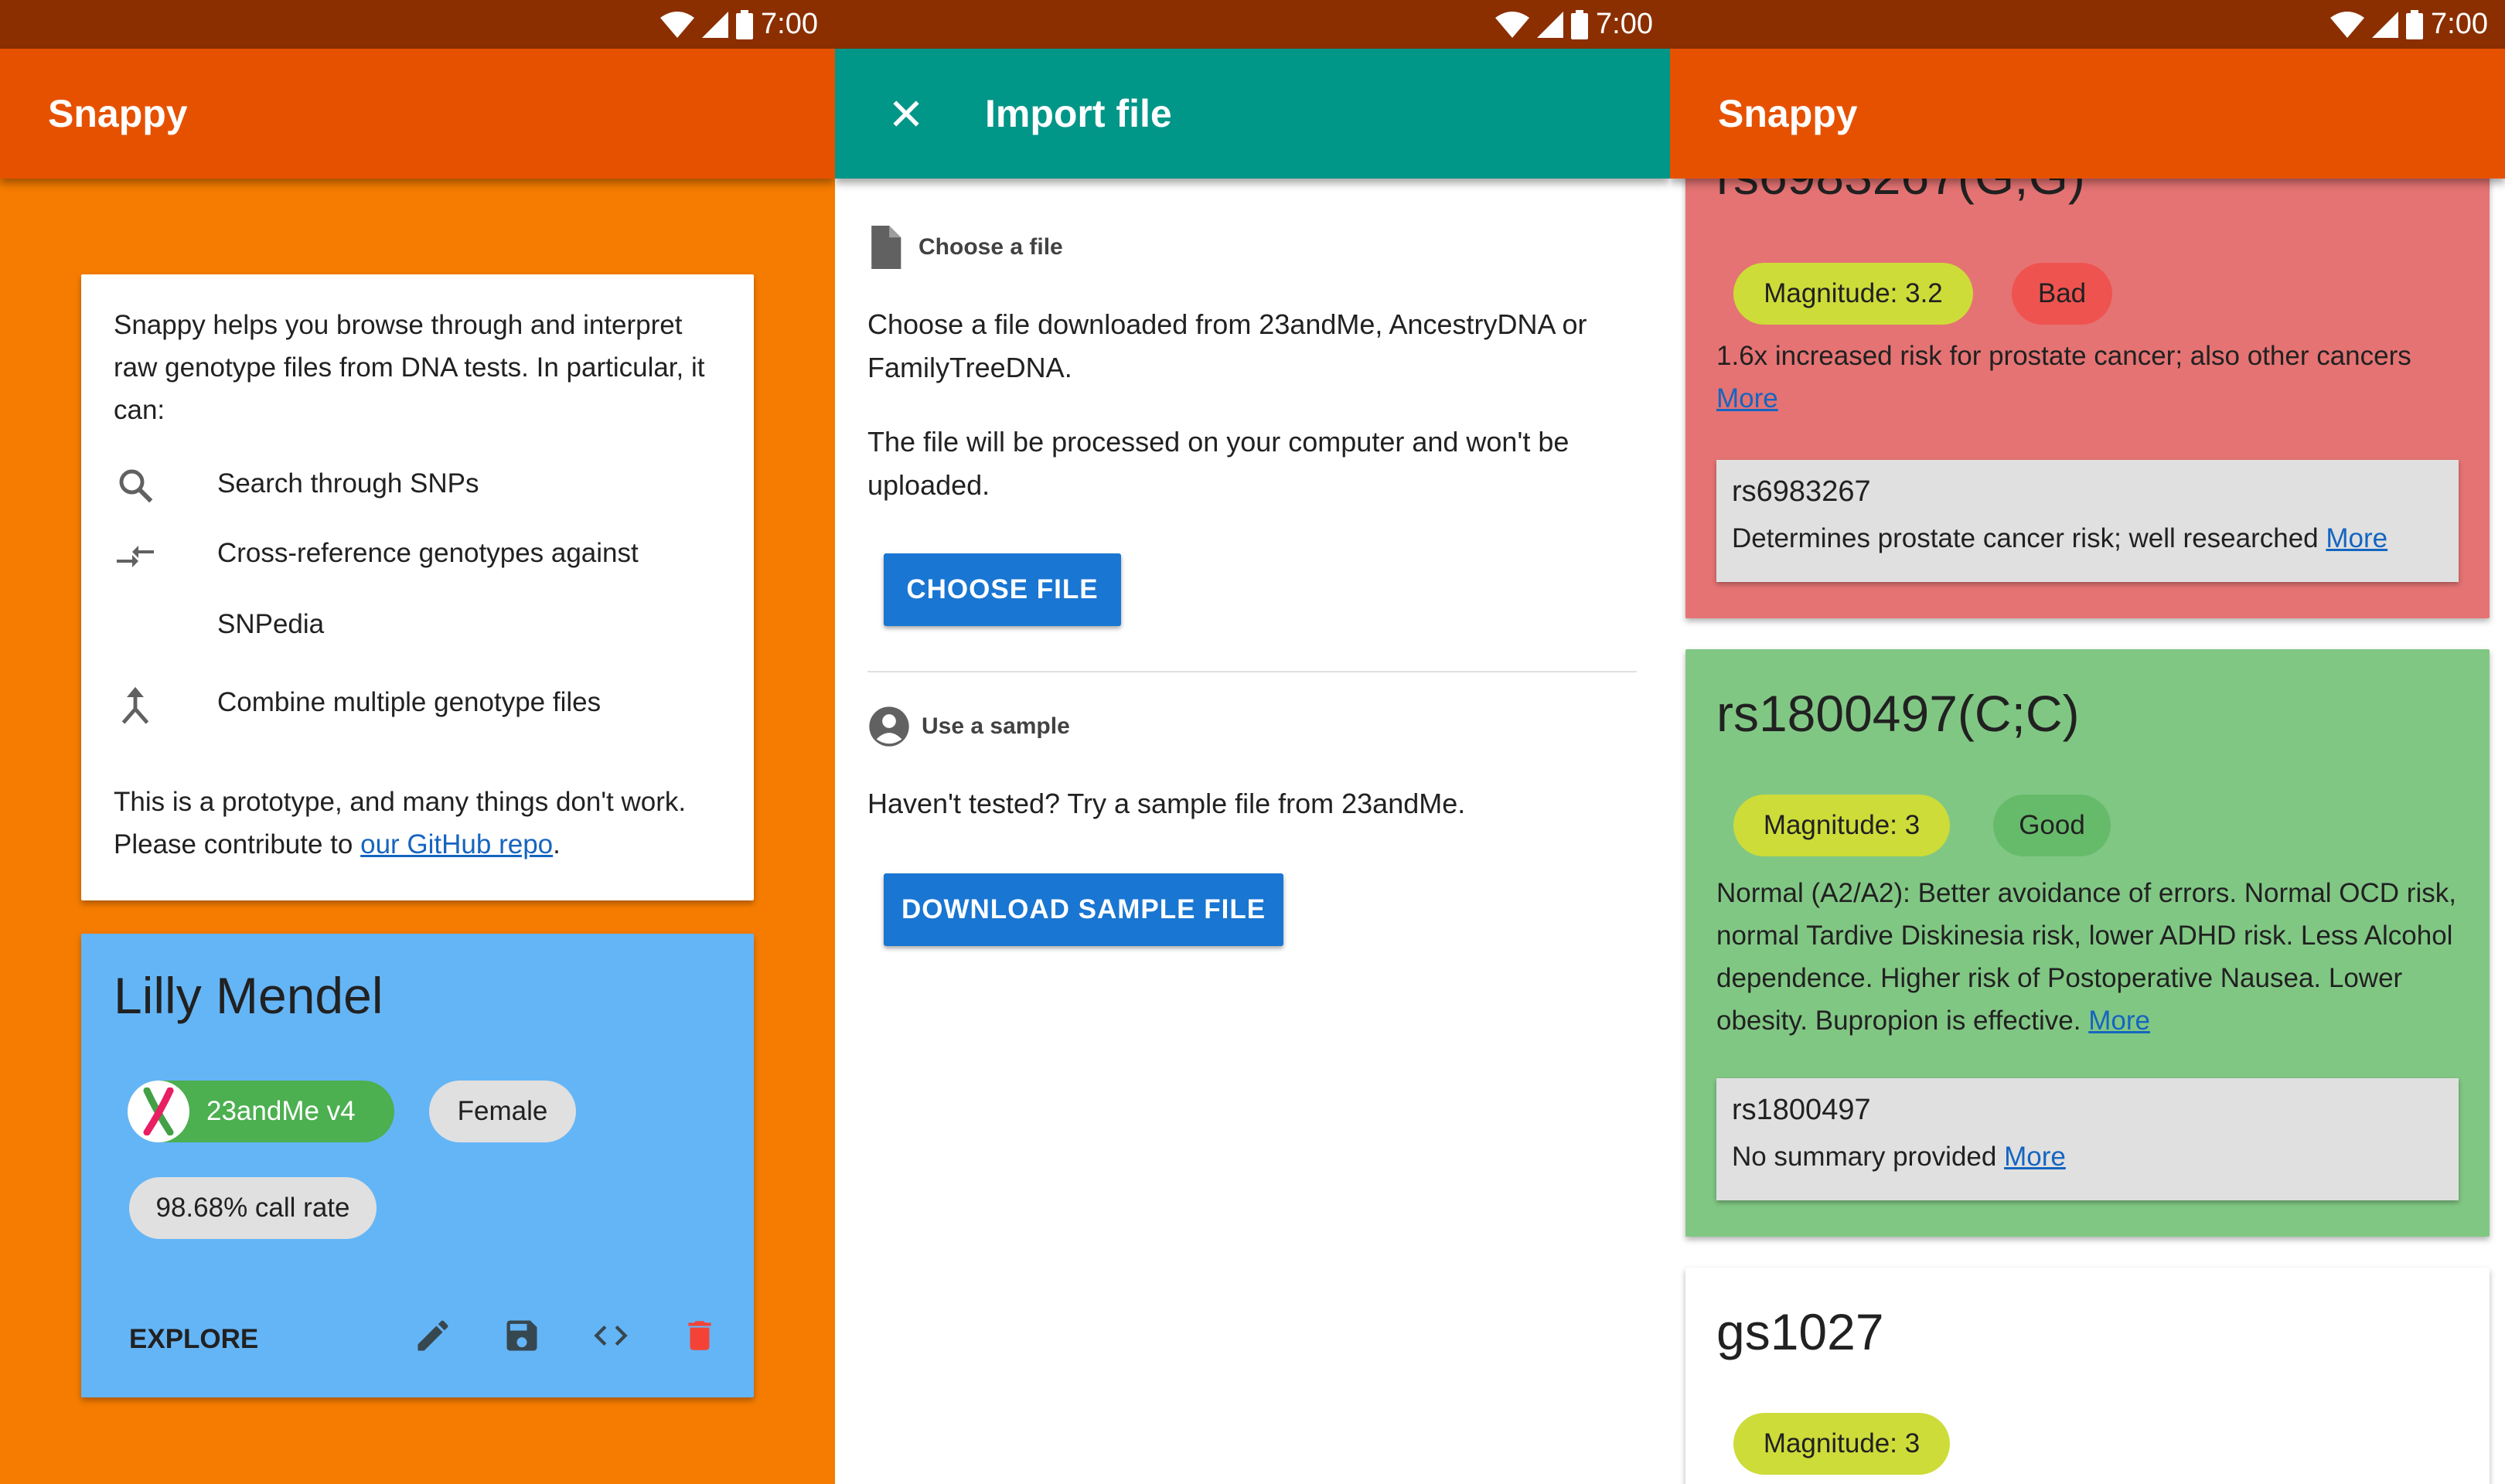 This screenshot has width=2505, height=1484. Describe the element at coordinates (456, 844) in the screenshot. I see `github-link: our GitHub repo` at that location.